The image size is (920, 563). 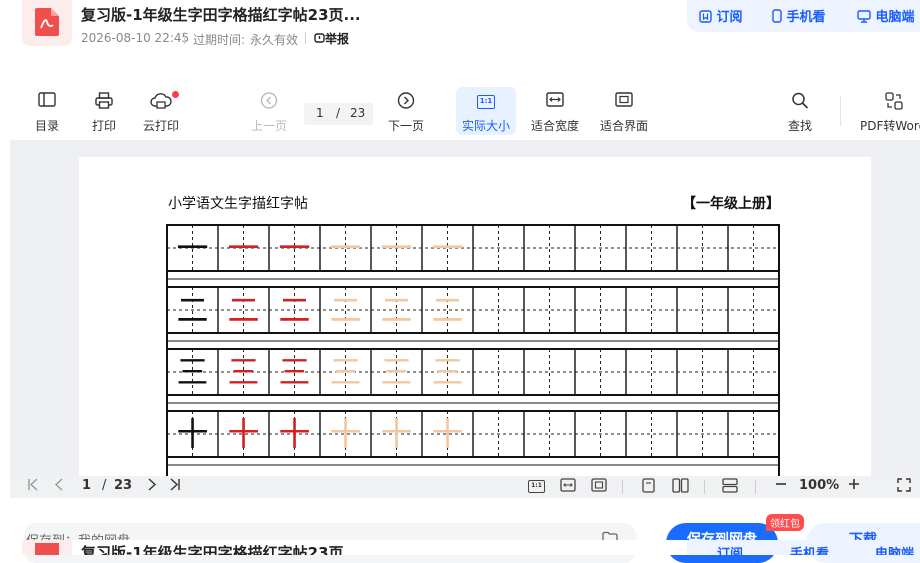 I want to click on printer-icon, so click(x=104, y=100).